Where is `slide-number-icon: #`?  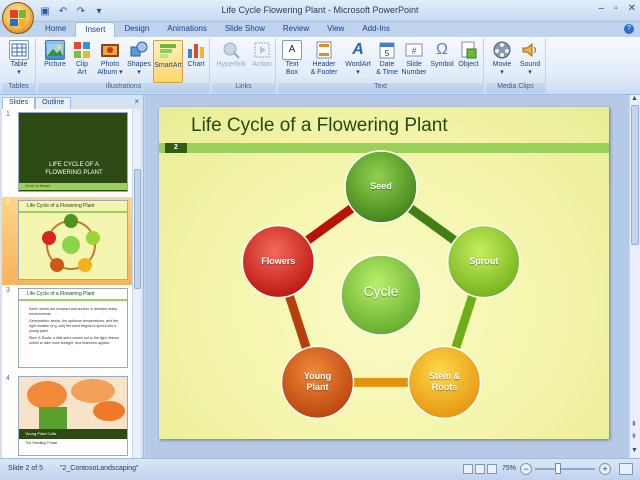 slide-number-icon: # is located at coordinates (414, 50).